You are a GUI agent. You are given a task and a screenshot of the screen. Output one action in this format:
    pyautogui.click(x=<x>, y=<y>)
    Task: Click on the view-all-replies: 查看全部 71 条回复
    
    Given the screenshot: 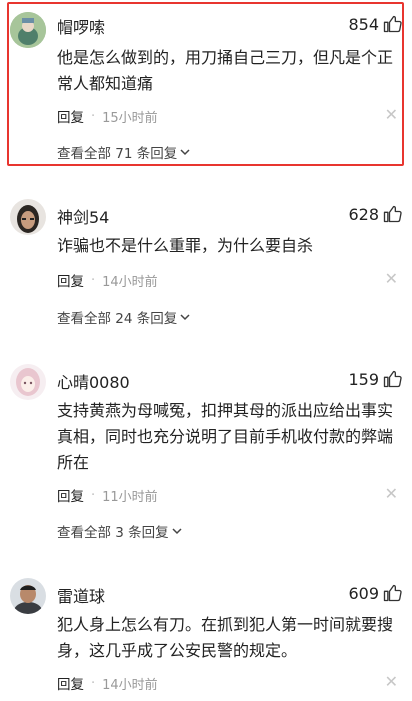 What is the action you would take?
    pyautogui.click(x=124, y=152)
    